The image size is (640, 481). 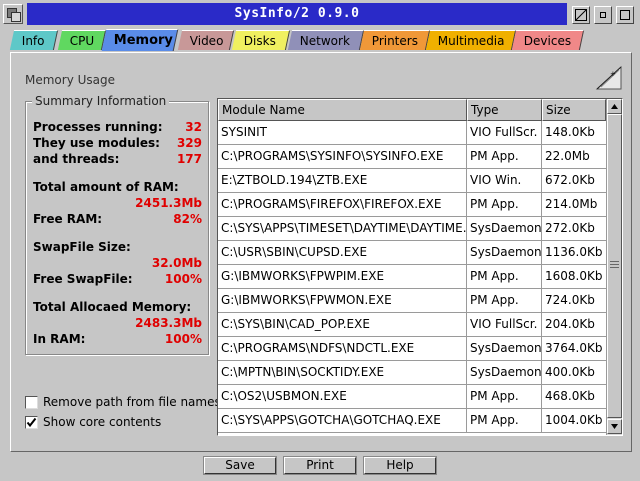 I want to click on tab-cpu: CPU, so click(x=82, y=40).